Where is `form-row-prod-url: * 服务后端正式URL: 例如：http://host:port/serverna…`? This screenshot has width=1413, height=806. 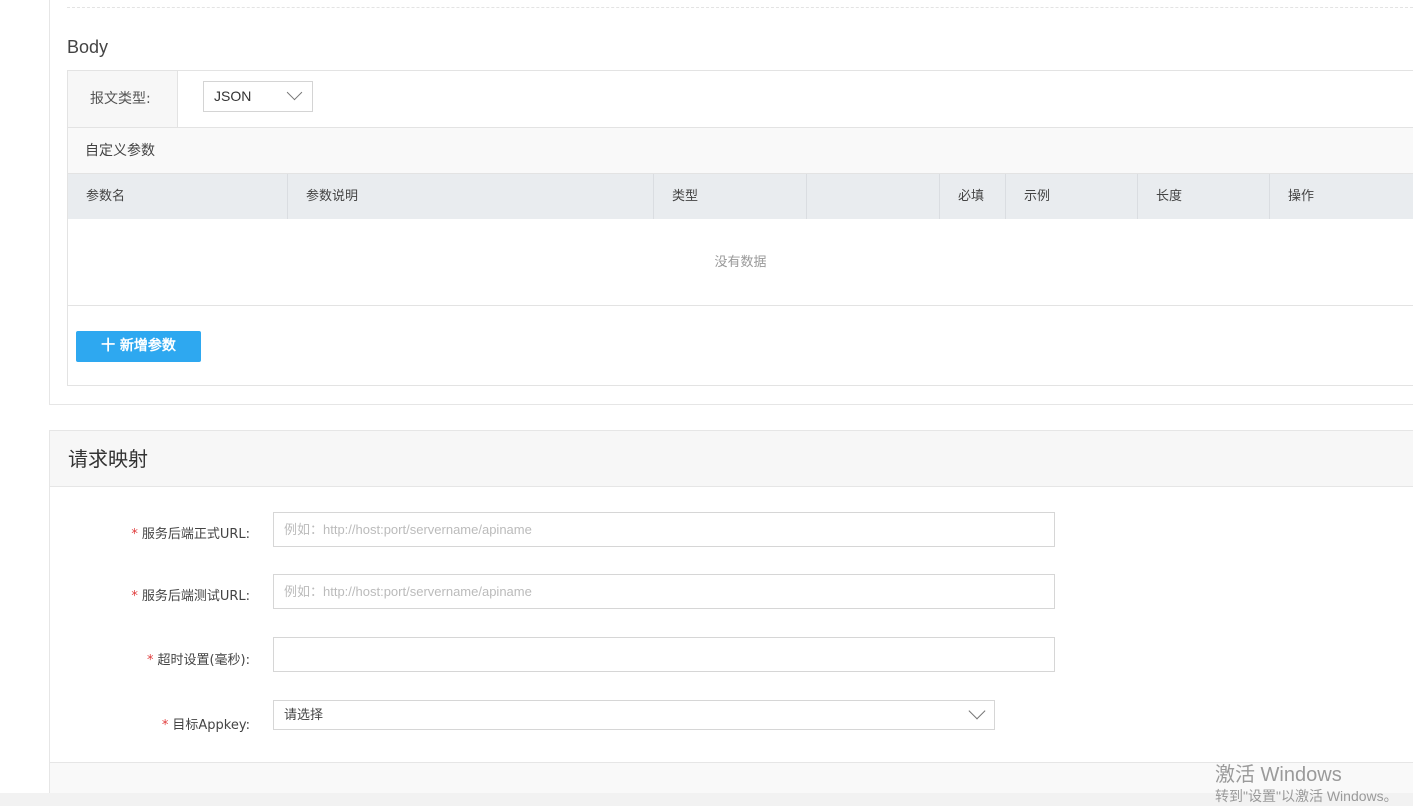 form-row-prod-url: * 服务后端正式URL: 例如：http://host:port/serverna… is located at coordinates (600, 529).